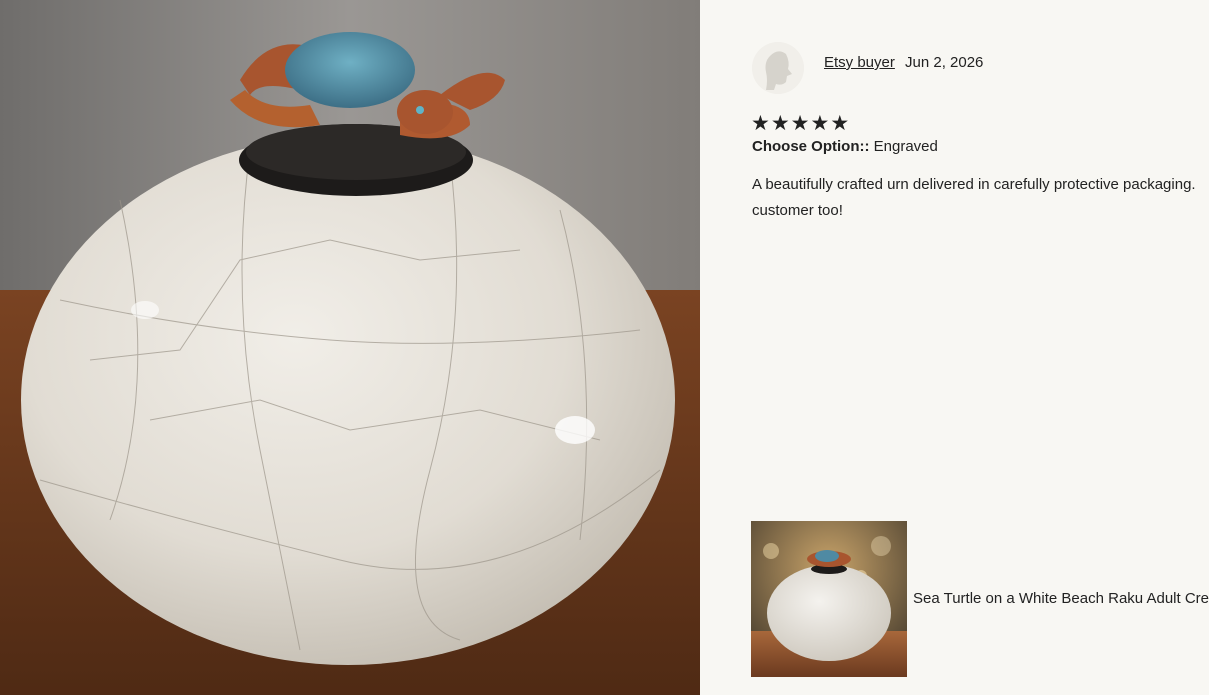  I want to click on review-date: Jun 2, 2026, so click(944, 62).